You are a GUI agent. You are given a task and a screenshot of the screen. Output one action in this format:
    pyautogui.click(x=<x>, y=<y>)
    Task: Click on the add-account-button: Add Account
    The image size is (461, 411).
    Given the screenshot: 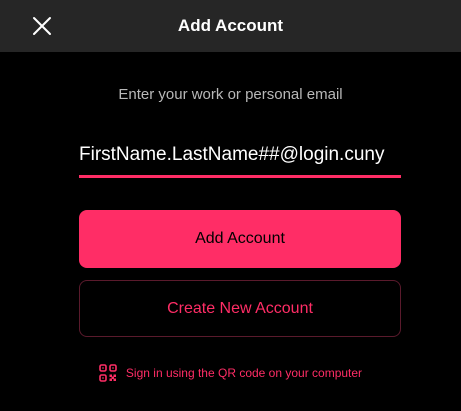 What is the action you would take?
    pyautogui.click(x=240, y=239)
    